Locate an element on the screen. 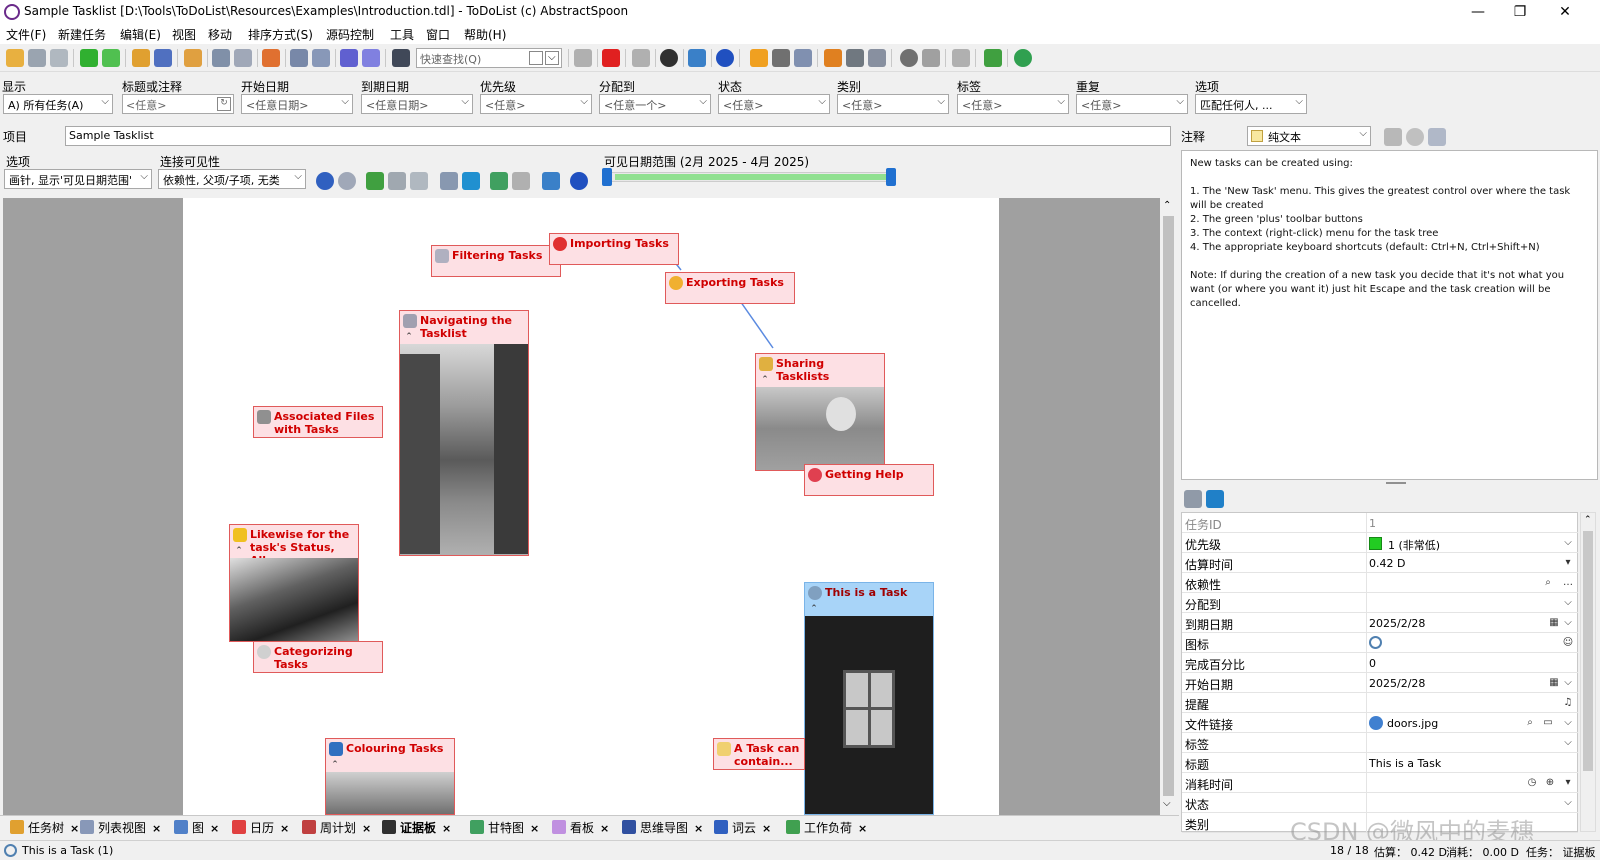 This screenshot has height=860, width=1600. comments-icon is located at coordinates (163, 58).